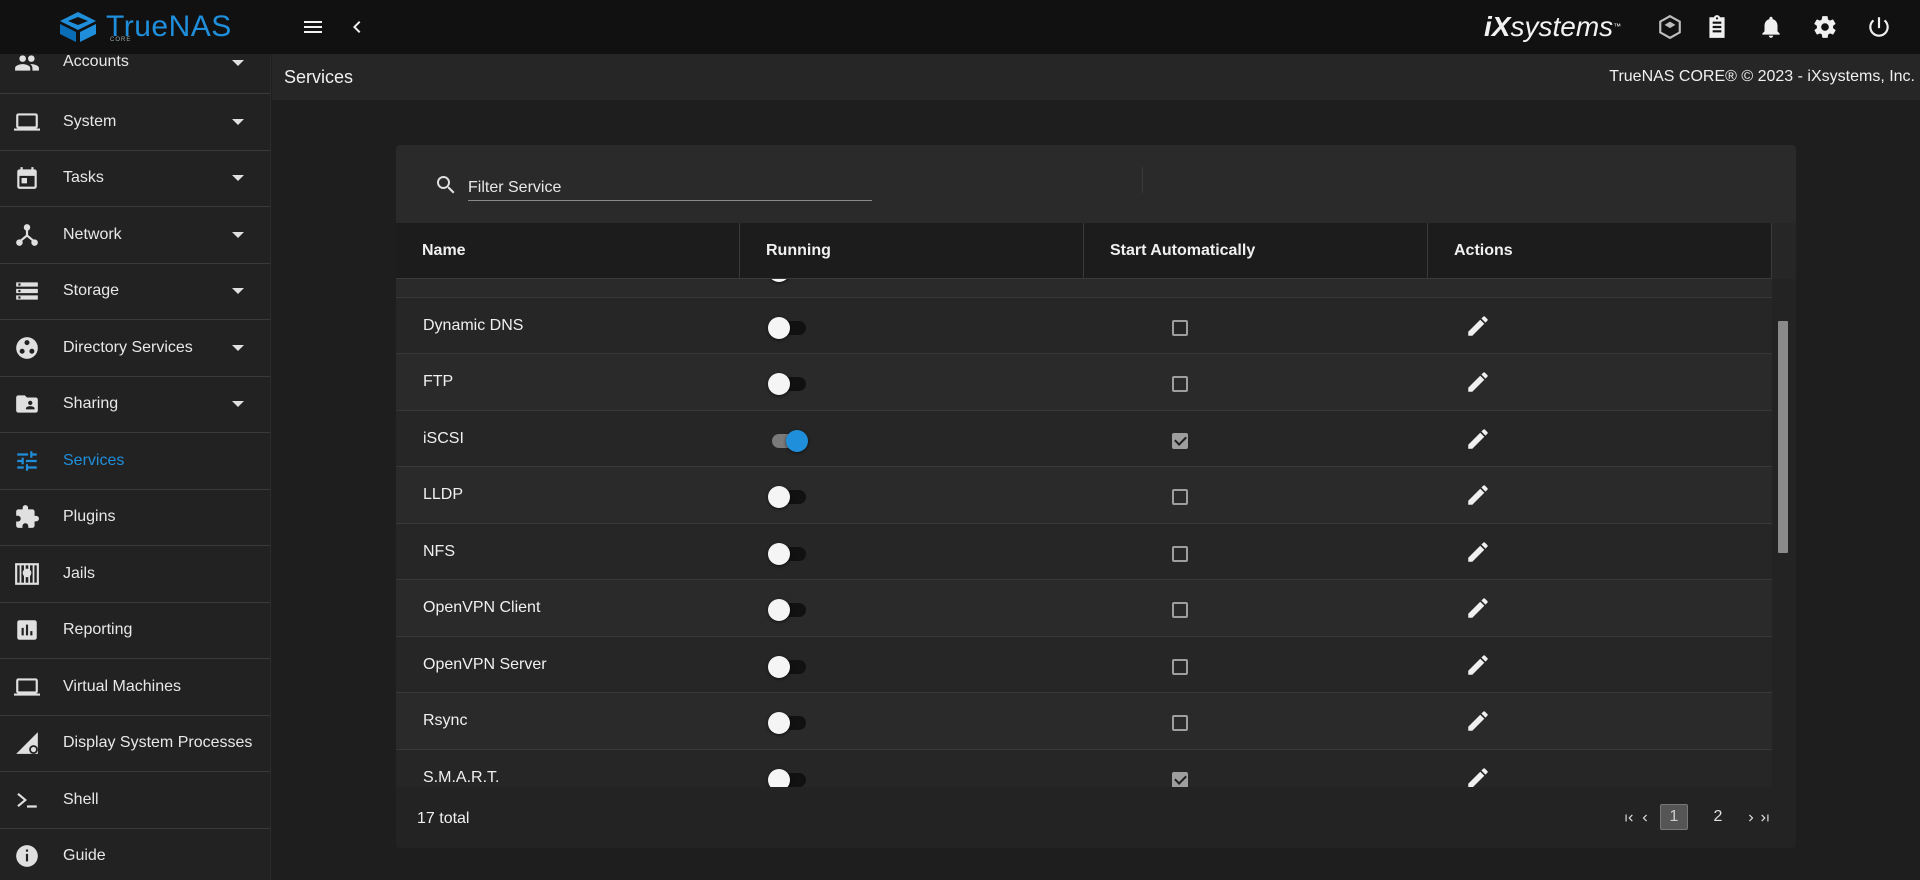 The height and width of the screenshot is (880, 1920). What do you see at coordinates (1765, 818) in the screenshot?
I see `last-page-icon` at bounding box center [1765, 818].